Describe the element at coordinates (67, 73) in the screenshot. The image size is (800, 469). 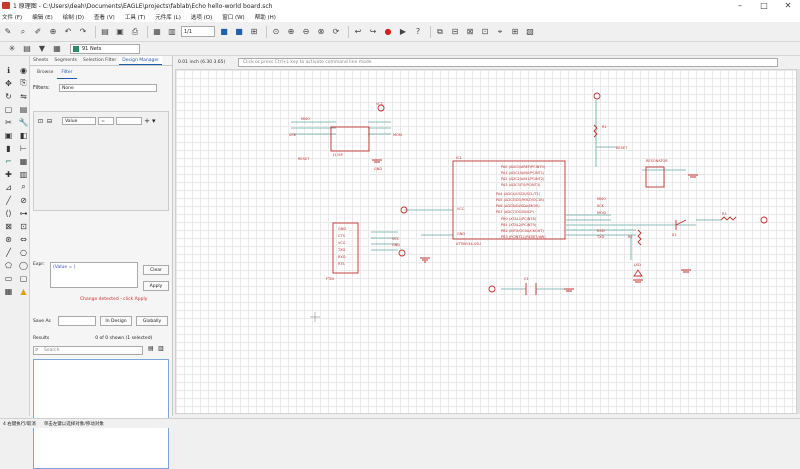
I see `tab-filter: Filter` at that location.